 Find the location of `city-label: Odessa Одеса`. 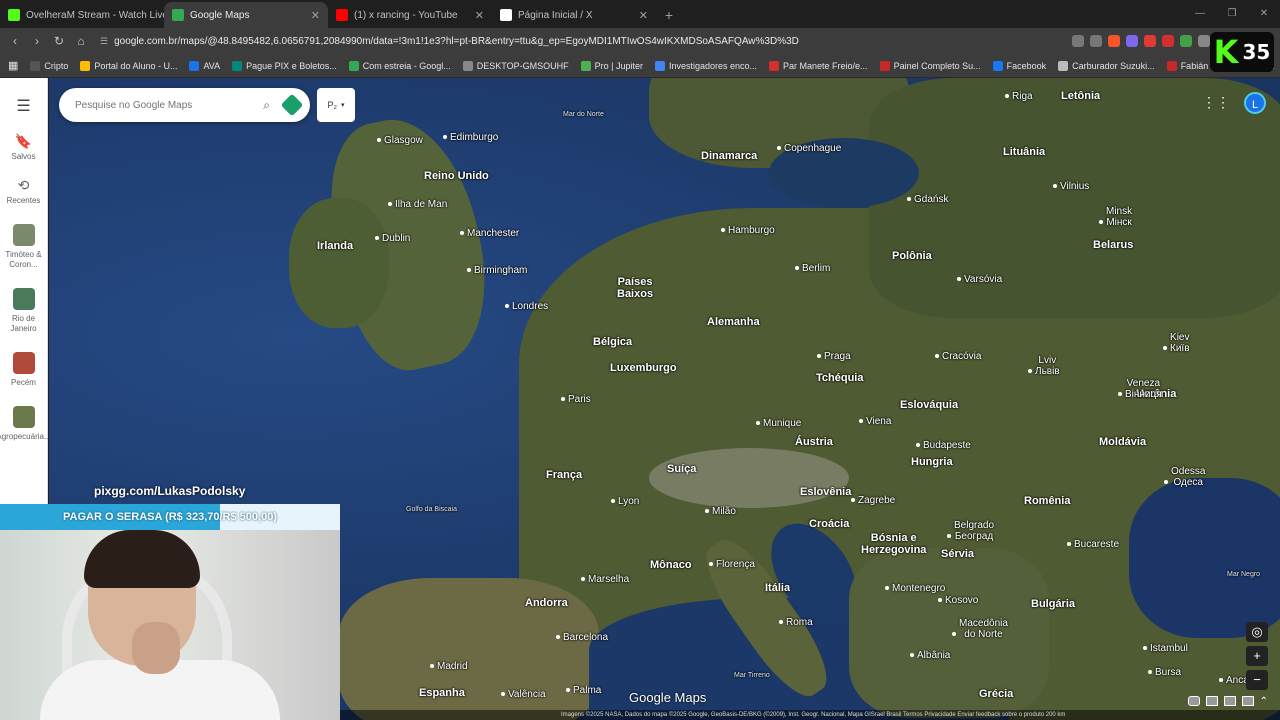

city-label: Odessa Одеса is located at coordinates (1184, 477).